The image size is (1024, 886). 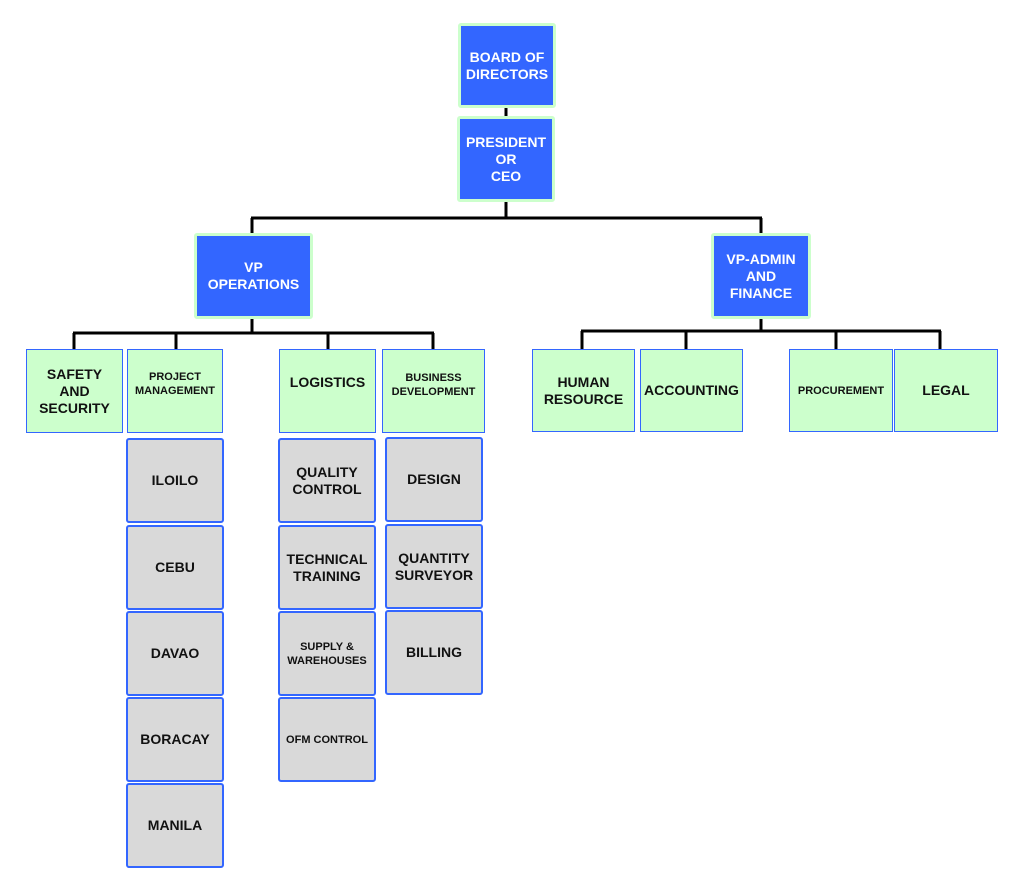 What do you see at coordinates (841, 390) in the screenshot?
I see `procurement-box: PROCUREMENT` at bounding box center [841, 390].